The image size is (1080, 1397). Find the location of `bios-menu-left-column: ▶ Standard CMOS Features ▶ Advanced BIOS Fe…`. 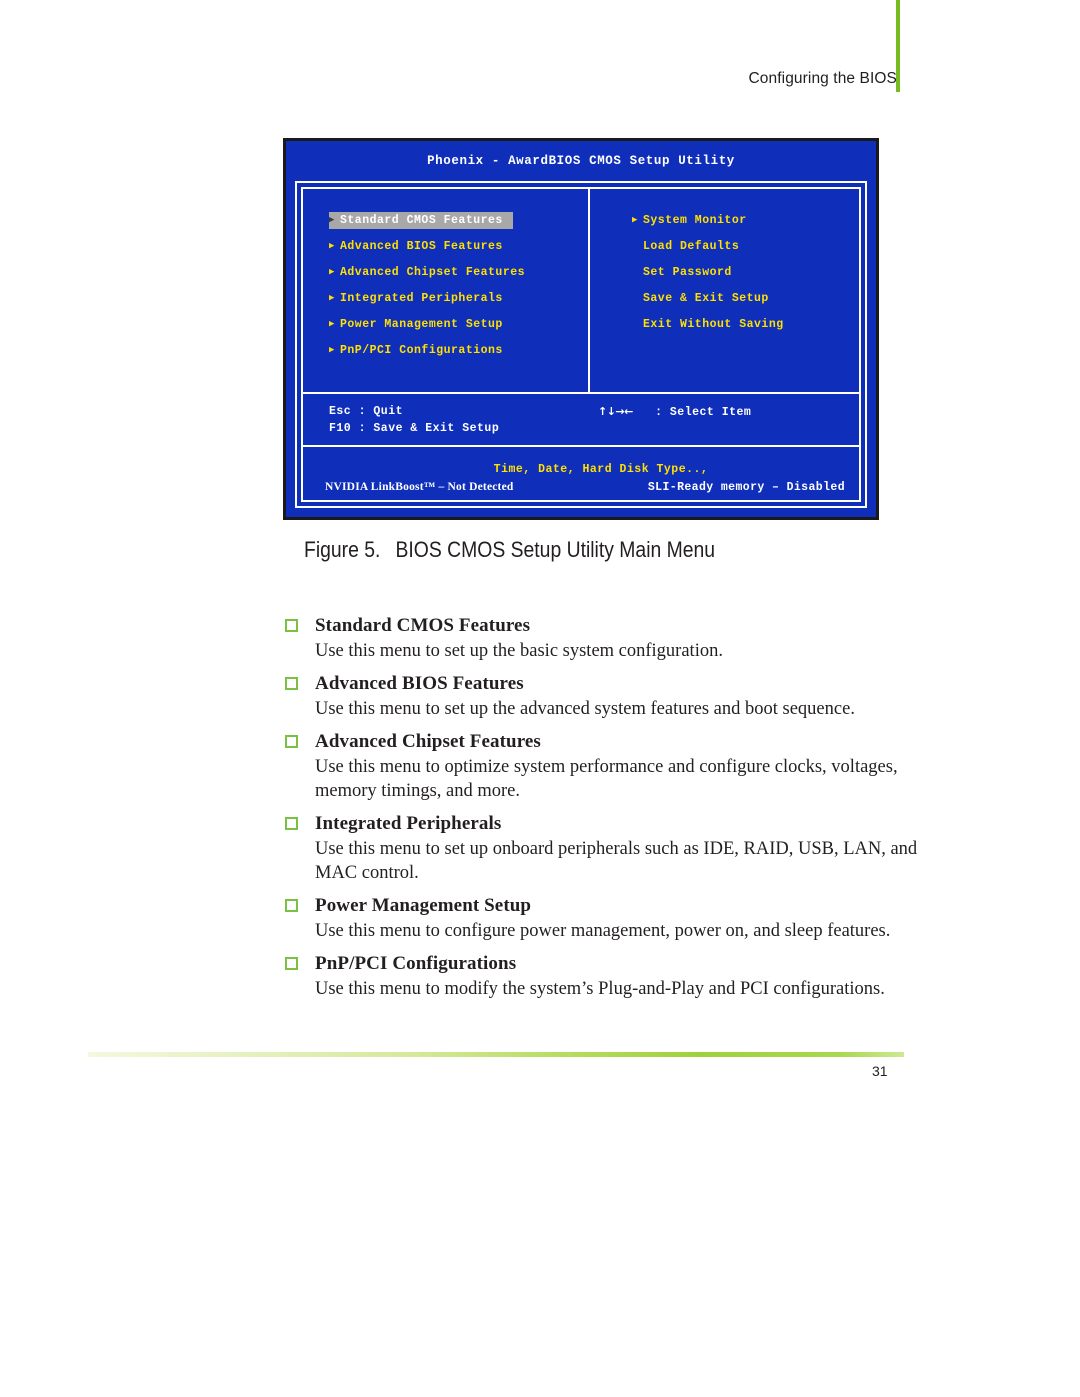

bios-menu-left-column: ▶ Standard CMOS Features ▶ Advanced BIOS Fe… is located at coordinates (446, 290).